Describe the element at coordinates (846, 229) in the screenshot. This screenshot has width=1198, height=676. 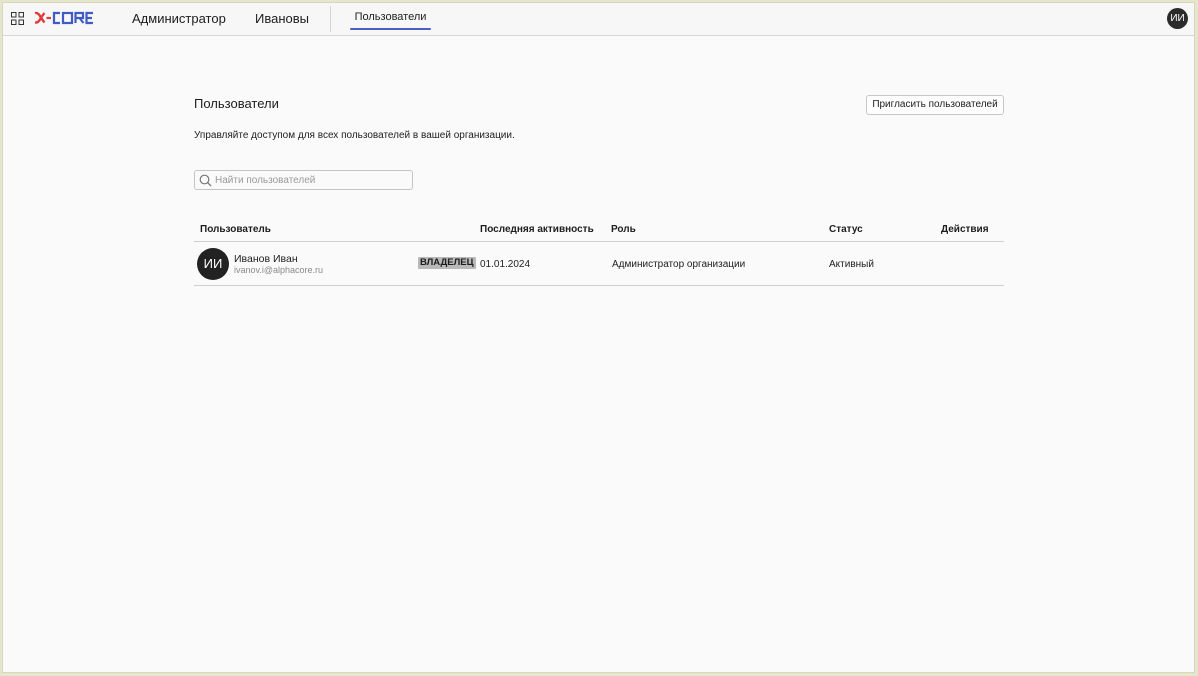
I see `column-header-status: Статус` at that location.